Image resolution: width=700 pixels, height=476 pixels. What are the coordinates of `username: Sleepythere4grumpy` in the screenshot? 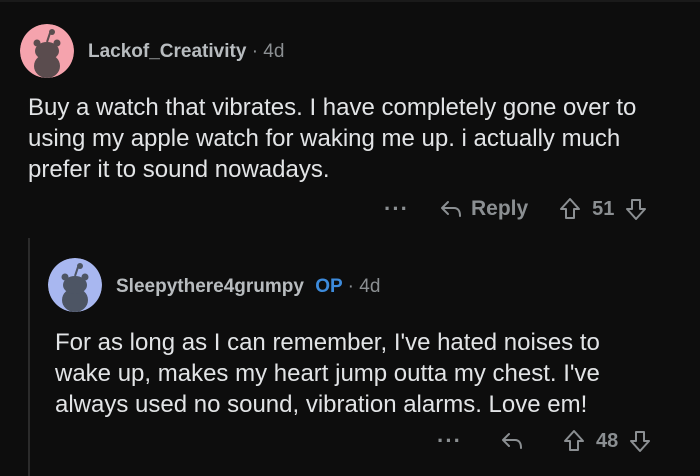 It's located at (210, 286).